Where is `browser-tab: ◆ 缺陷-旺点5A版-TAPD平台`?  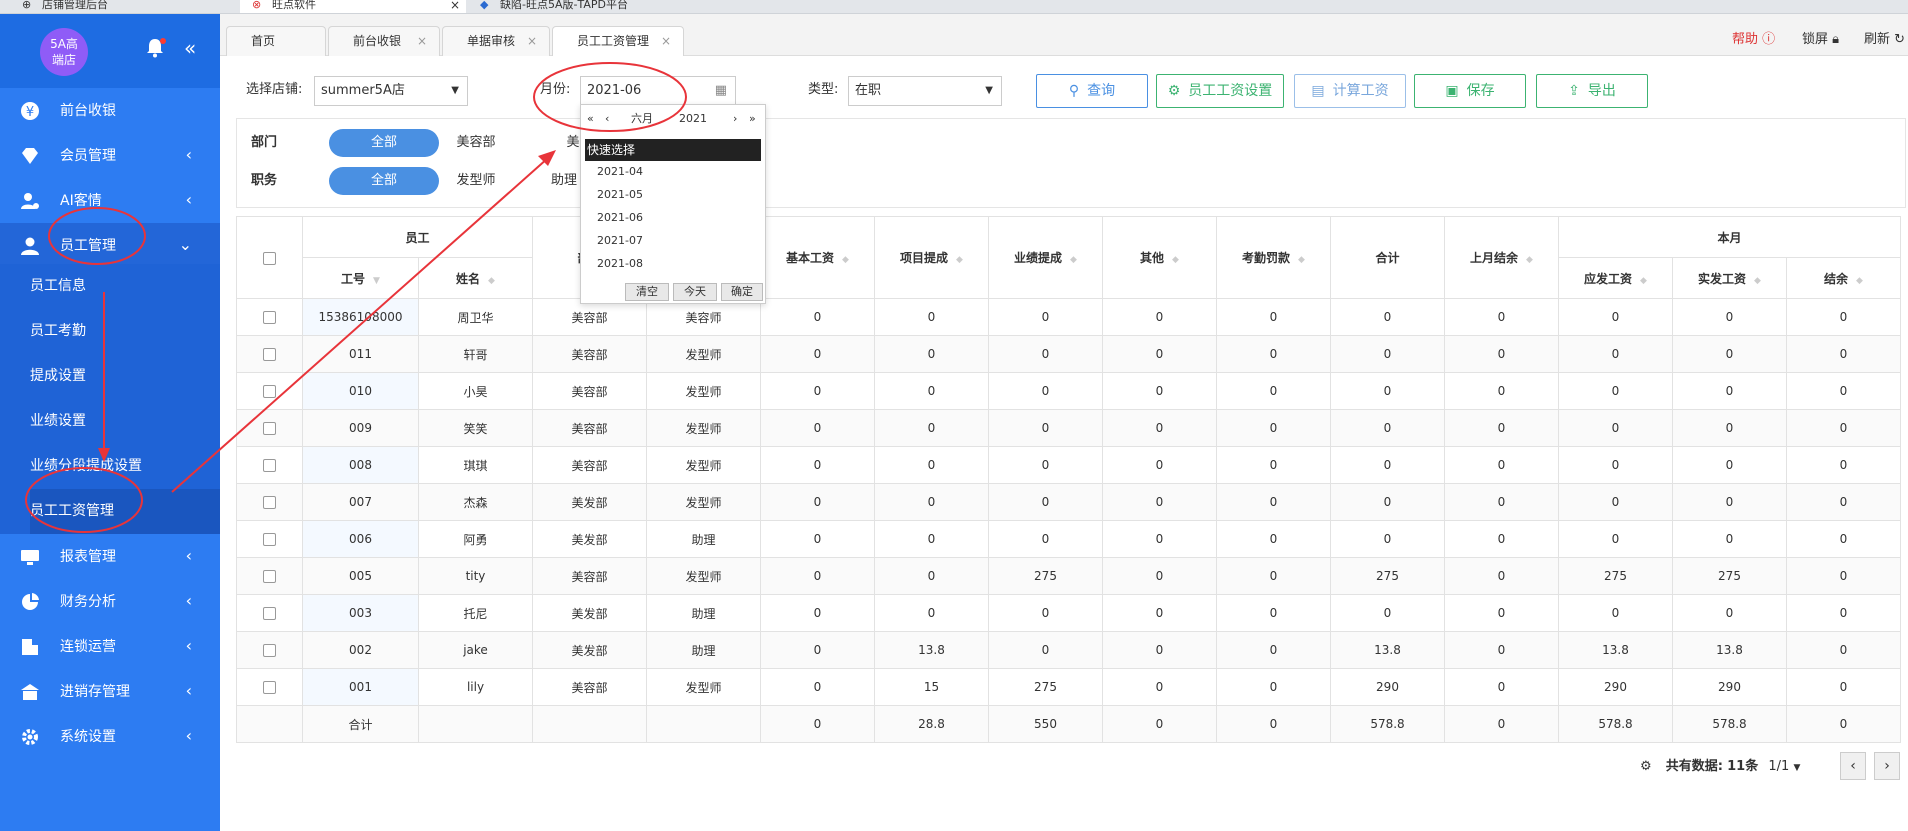 browser-tab: ◆ 缺陷-旺点5A版-TAPD平台 is located at coordinates (585, 6).